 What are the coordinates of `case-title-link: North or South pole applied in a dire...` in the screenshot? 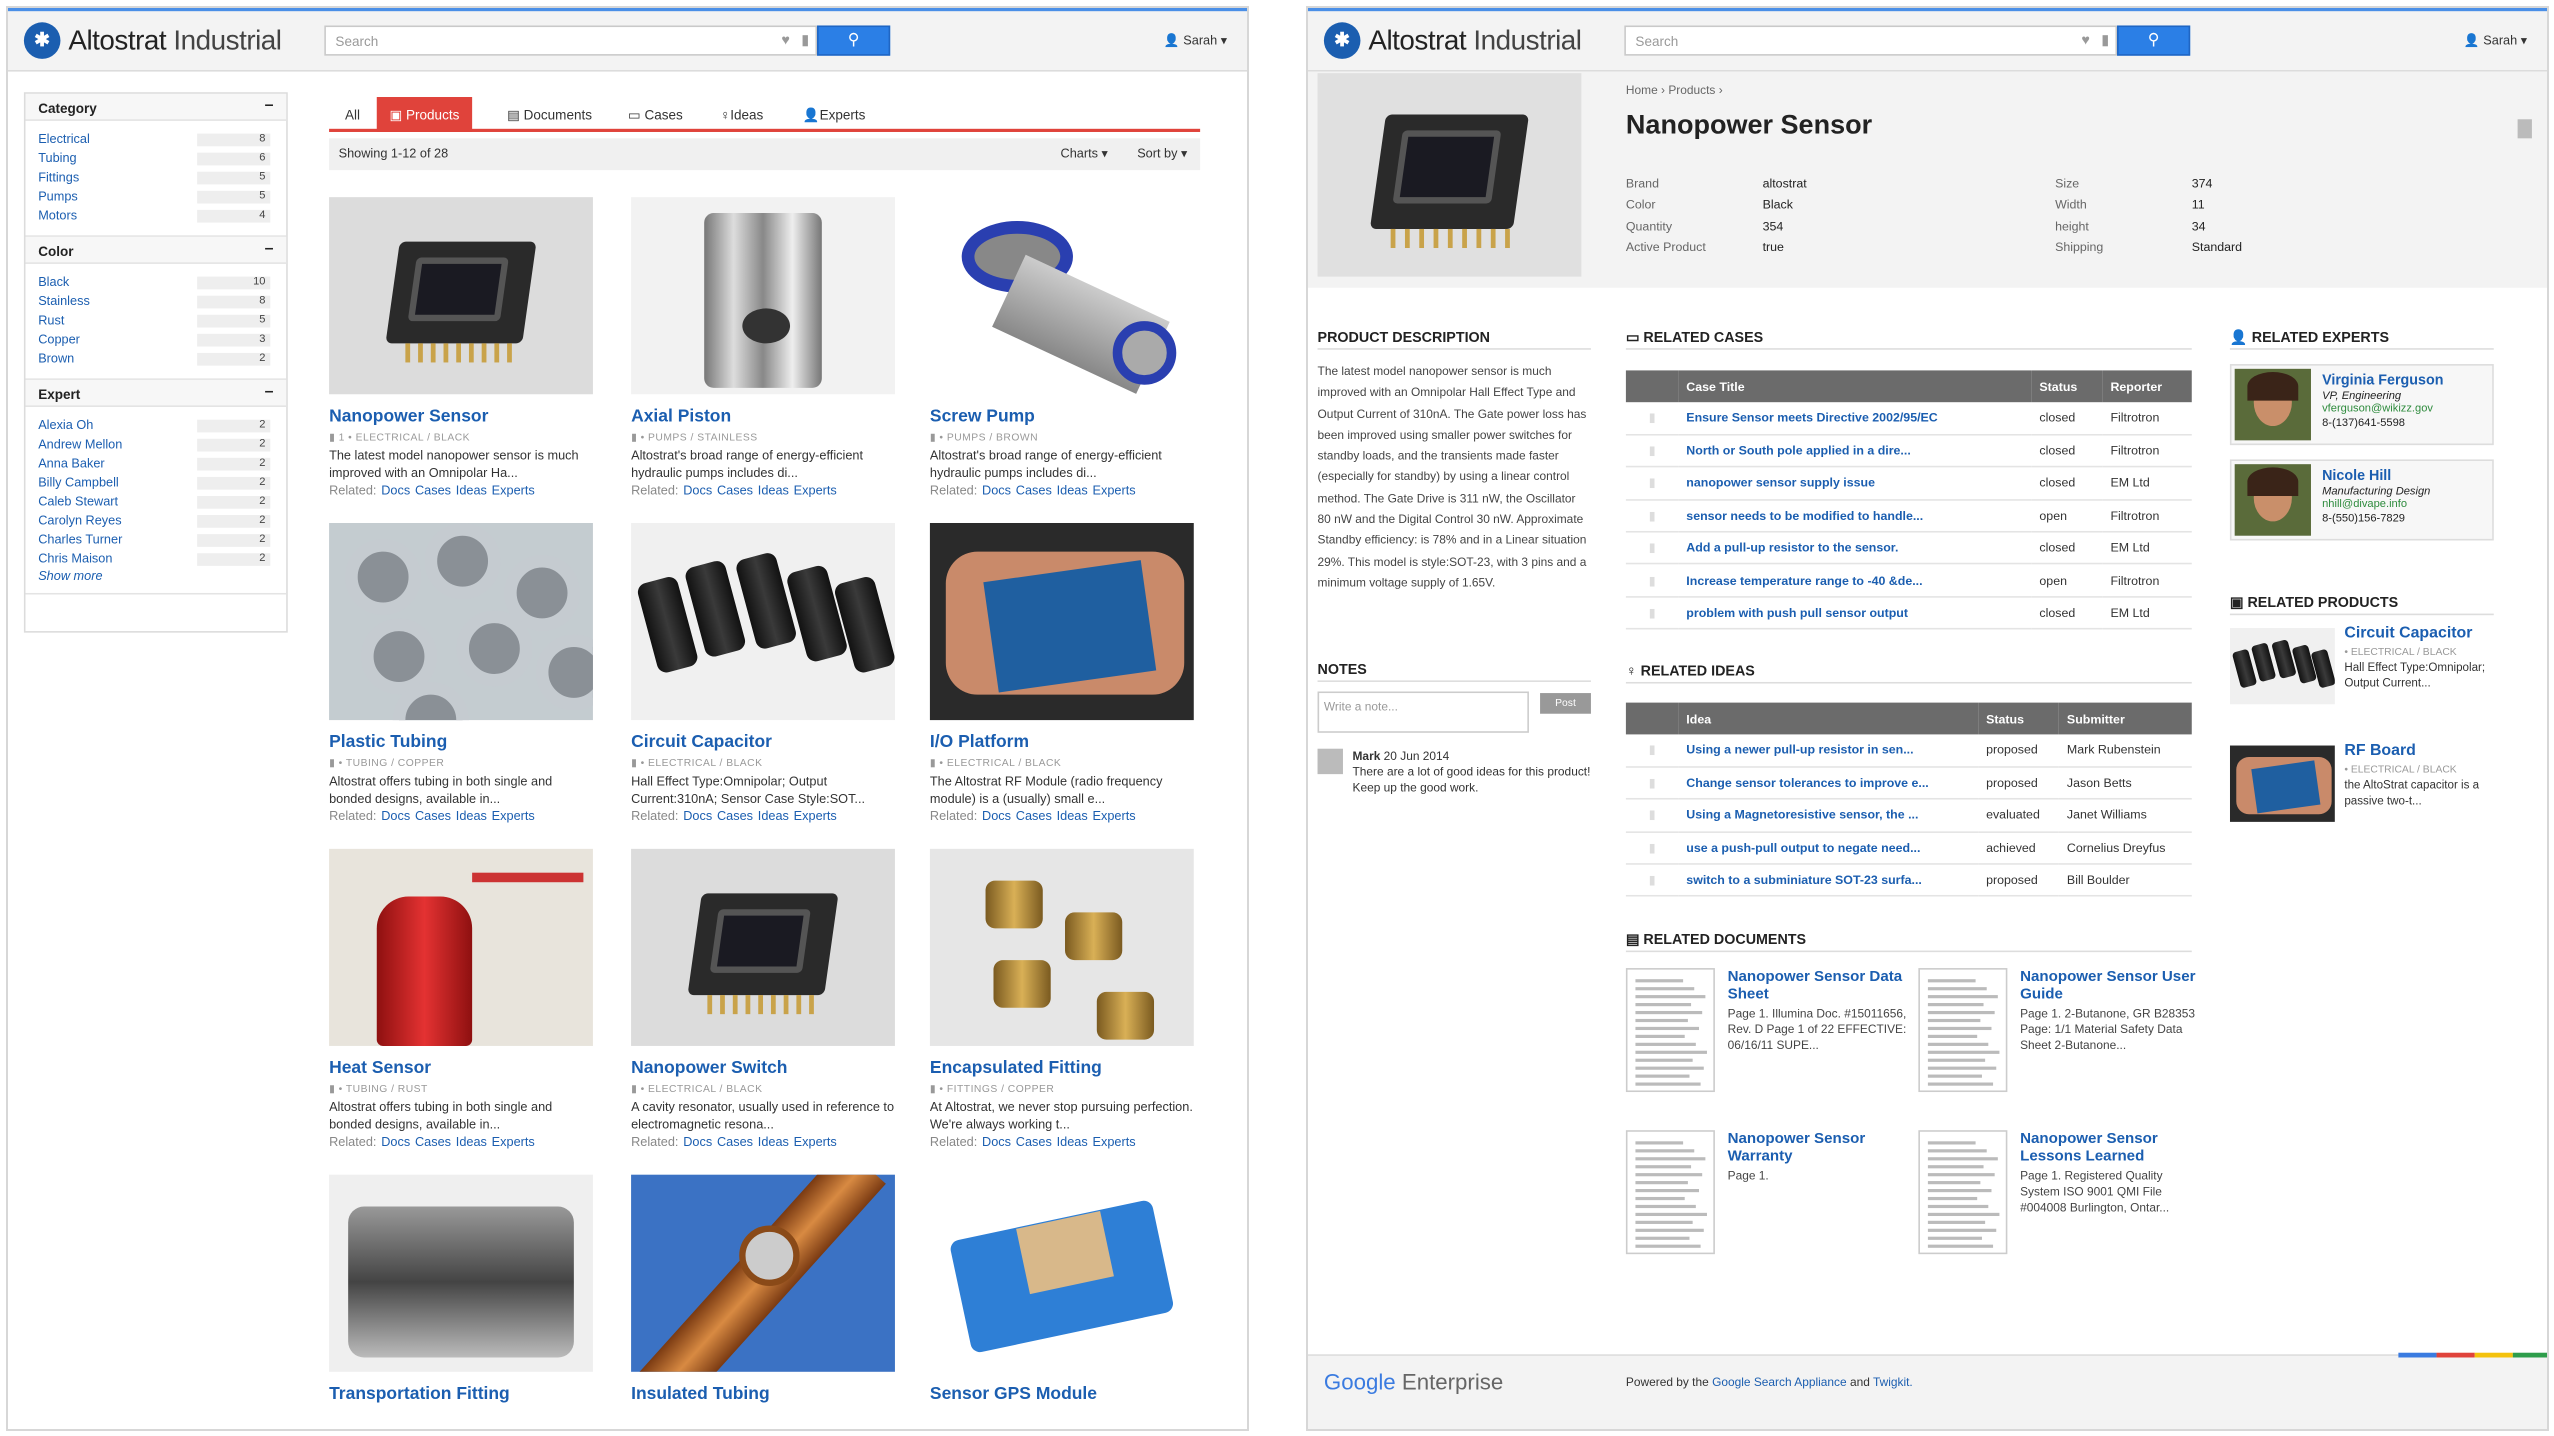 It's located at (1855, 451).